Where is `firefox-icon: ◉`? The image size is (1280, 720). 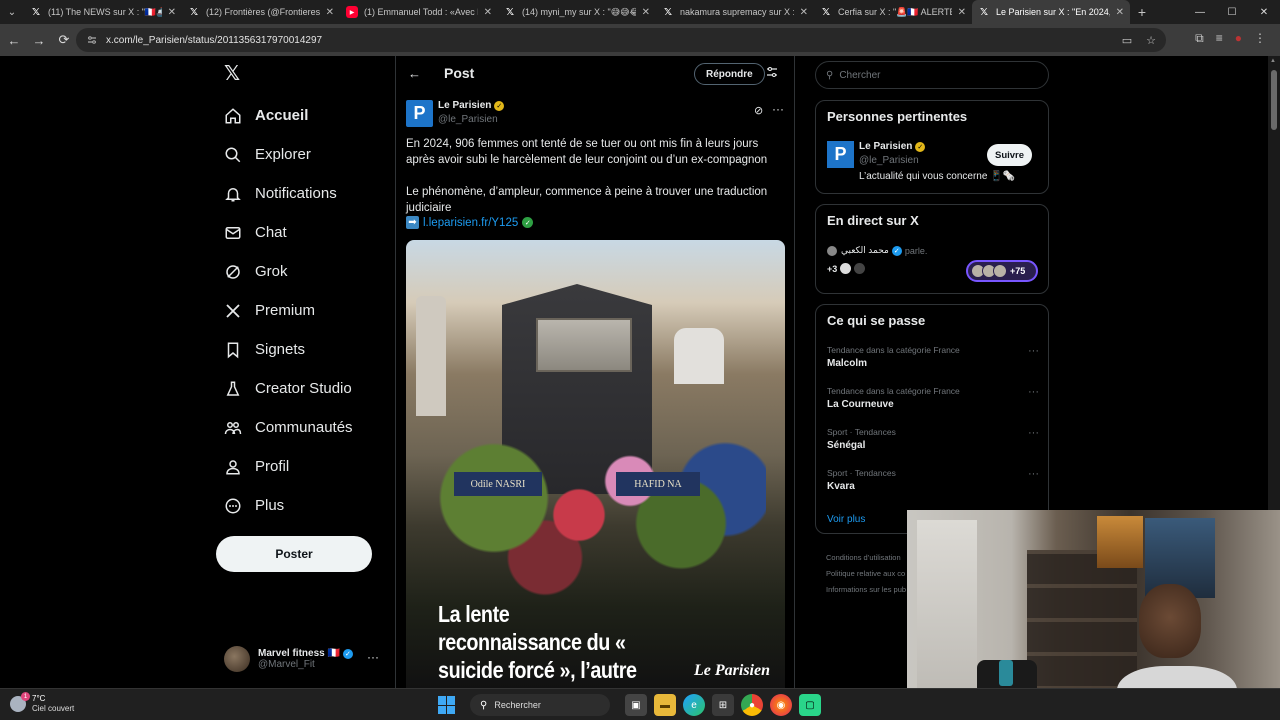
firefox-icon: ◉ is located at coordinates (781, 705).